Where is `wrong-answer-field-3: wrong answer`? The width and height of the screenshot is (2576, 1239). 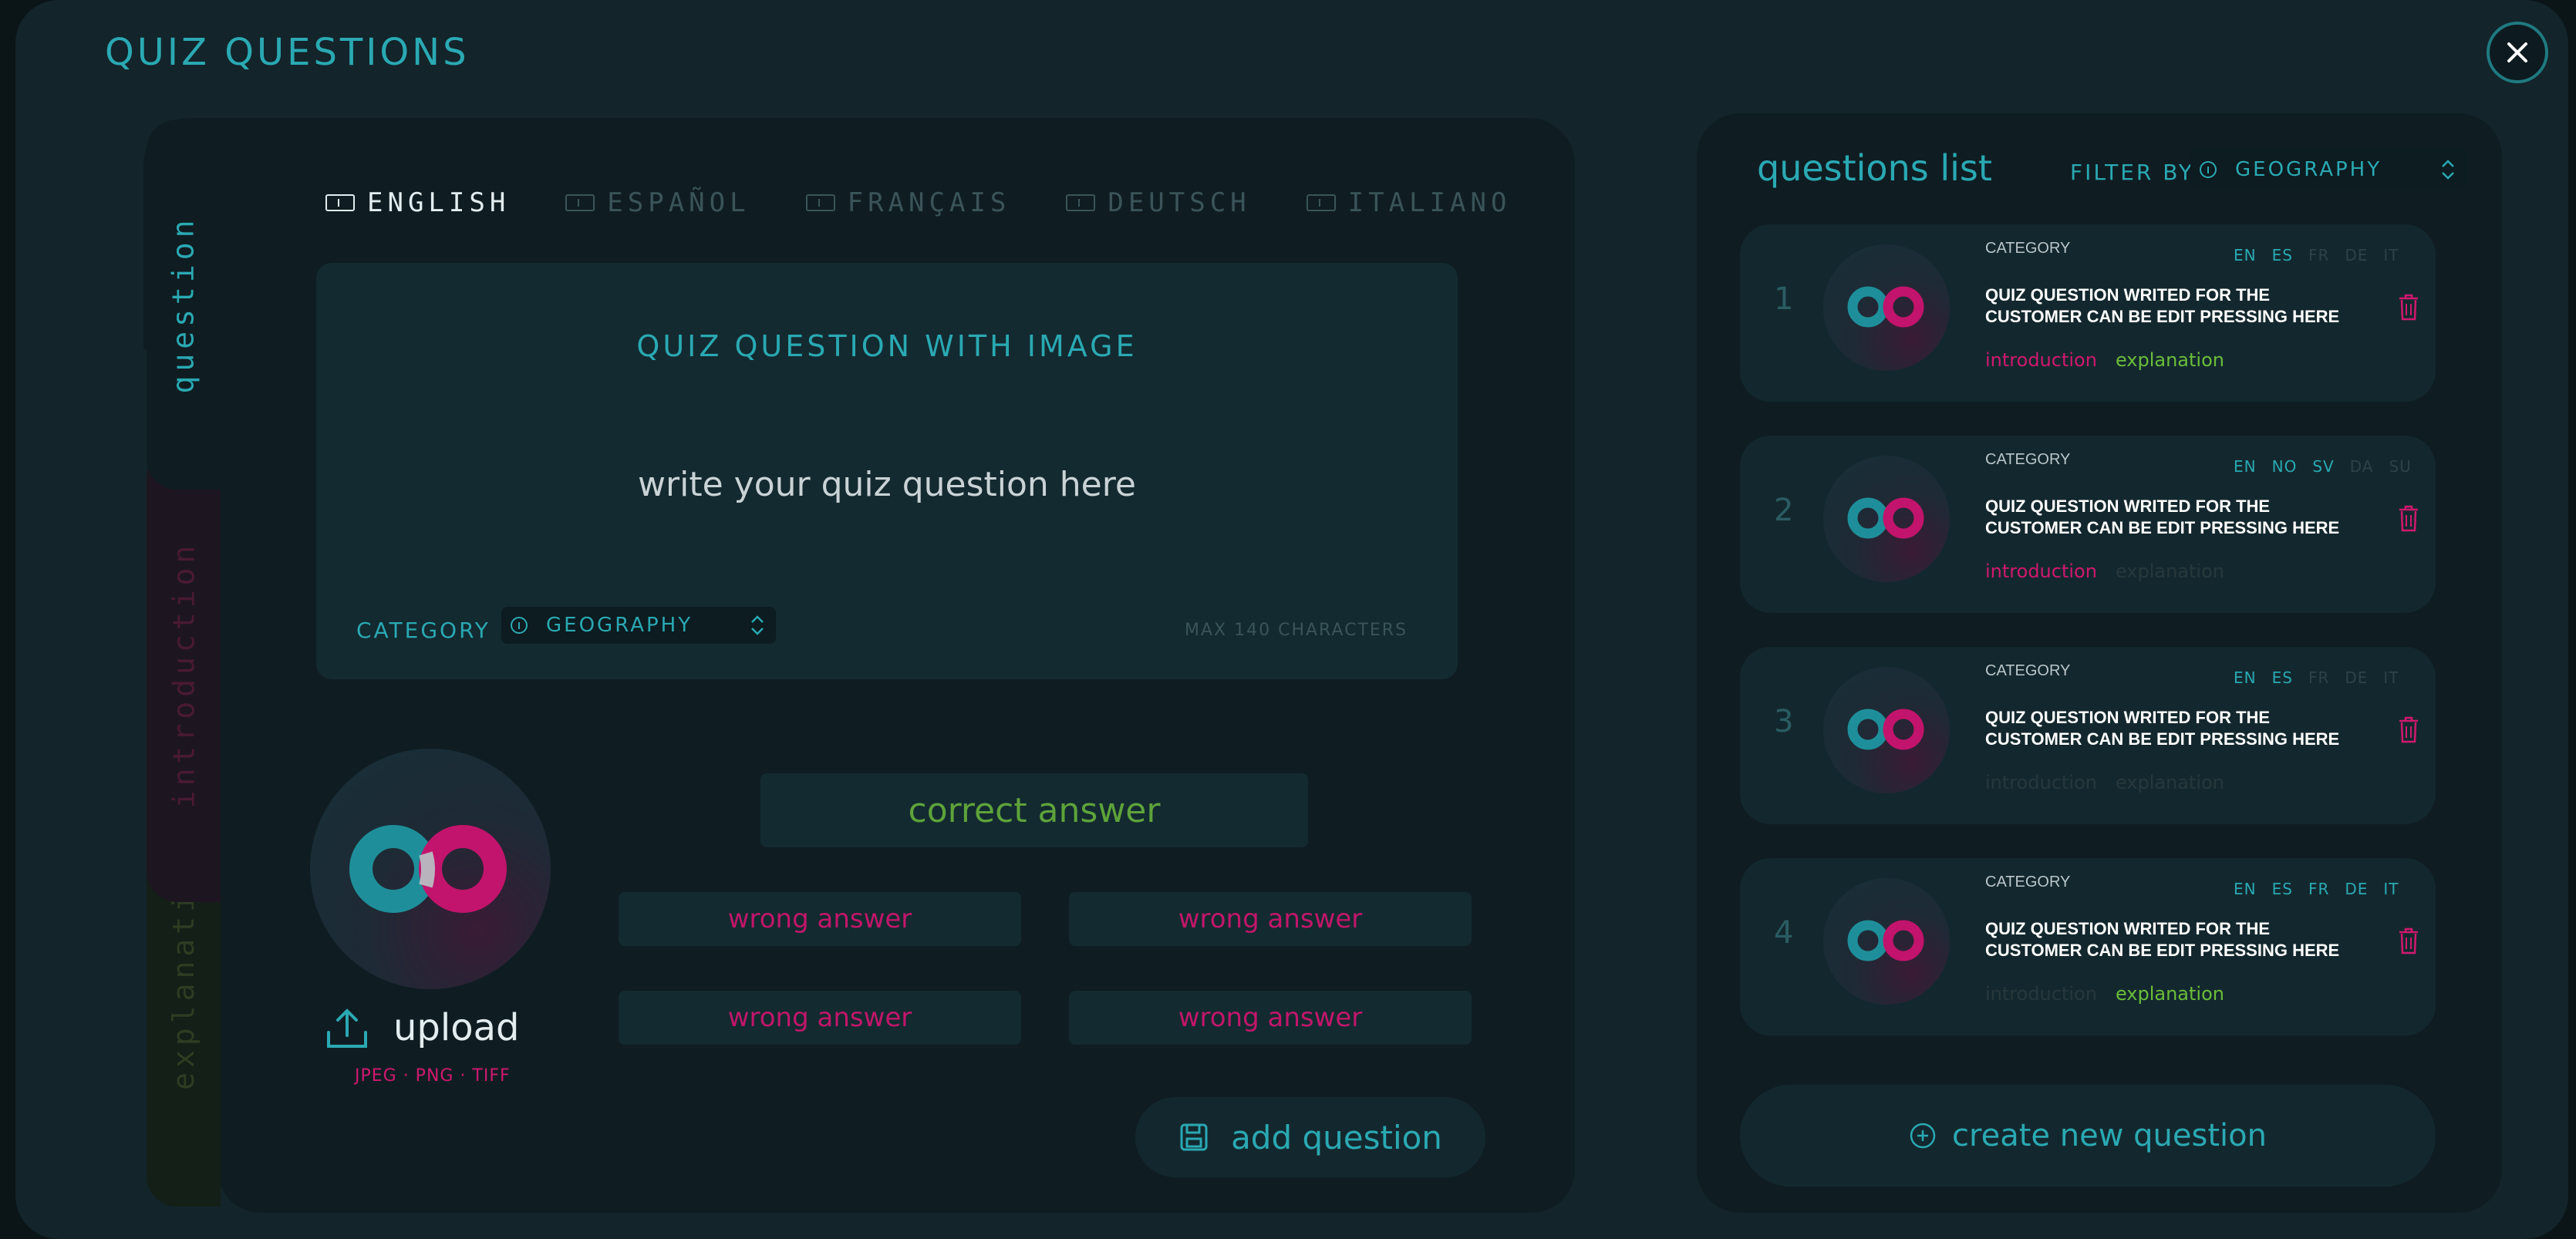
wrong-answer-field-3: wrong answer is located at coordinates (820, 1018).